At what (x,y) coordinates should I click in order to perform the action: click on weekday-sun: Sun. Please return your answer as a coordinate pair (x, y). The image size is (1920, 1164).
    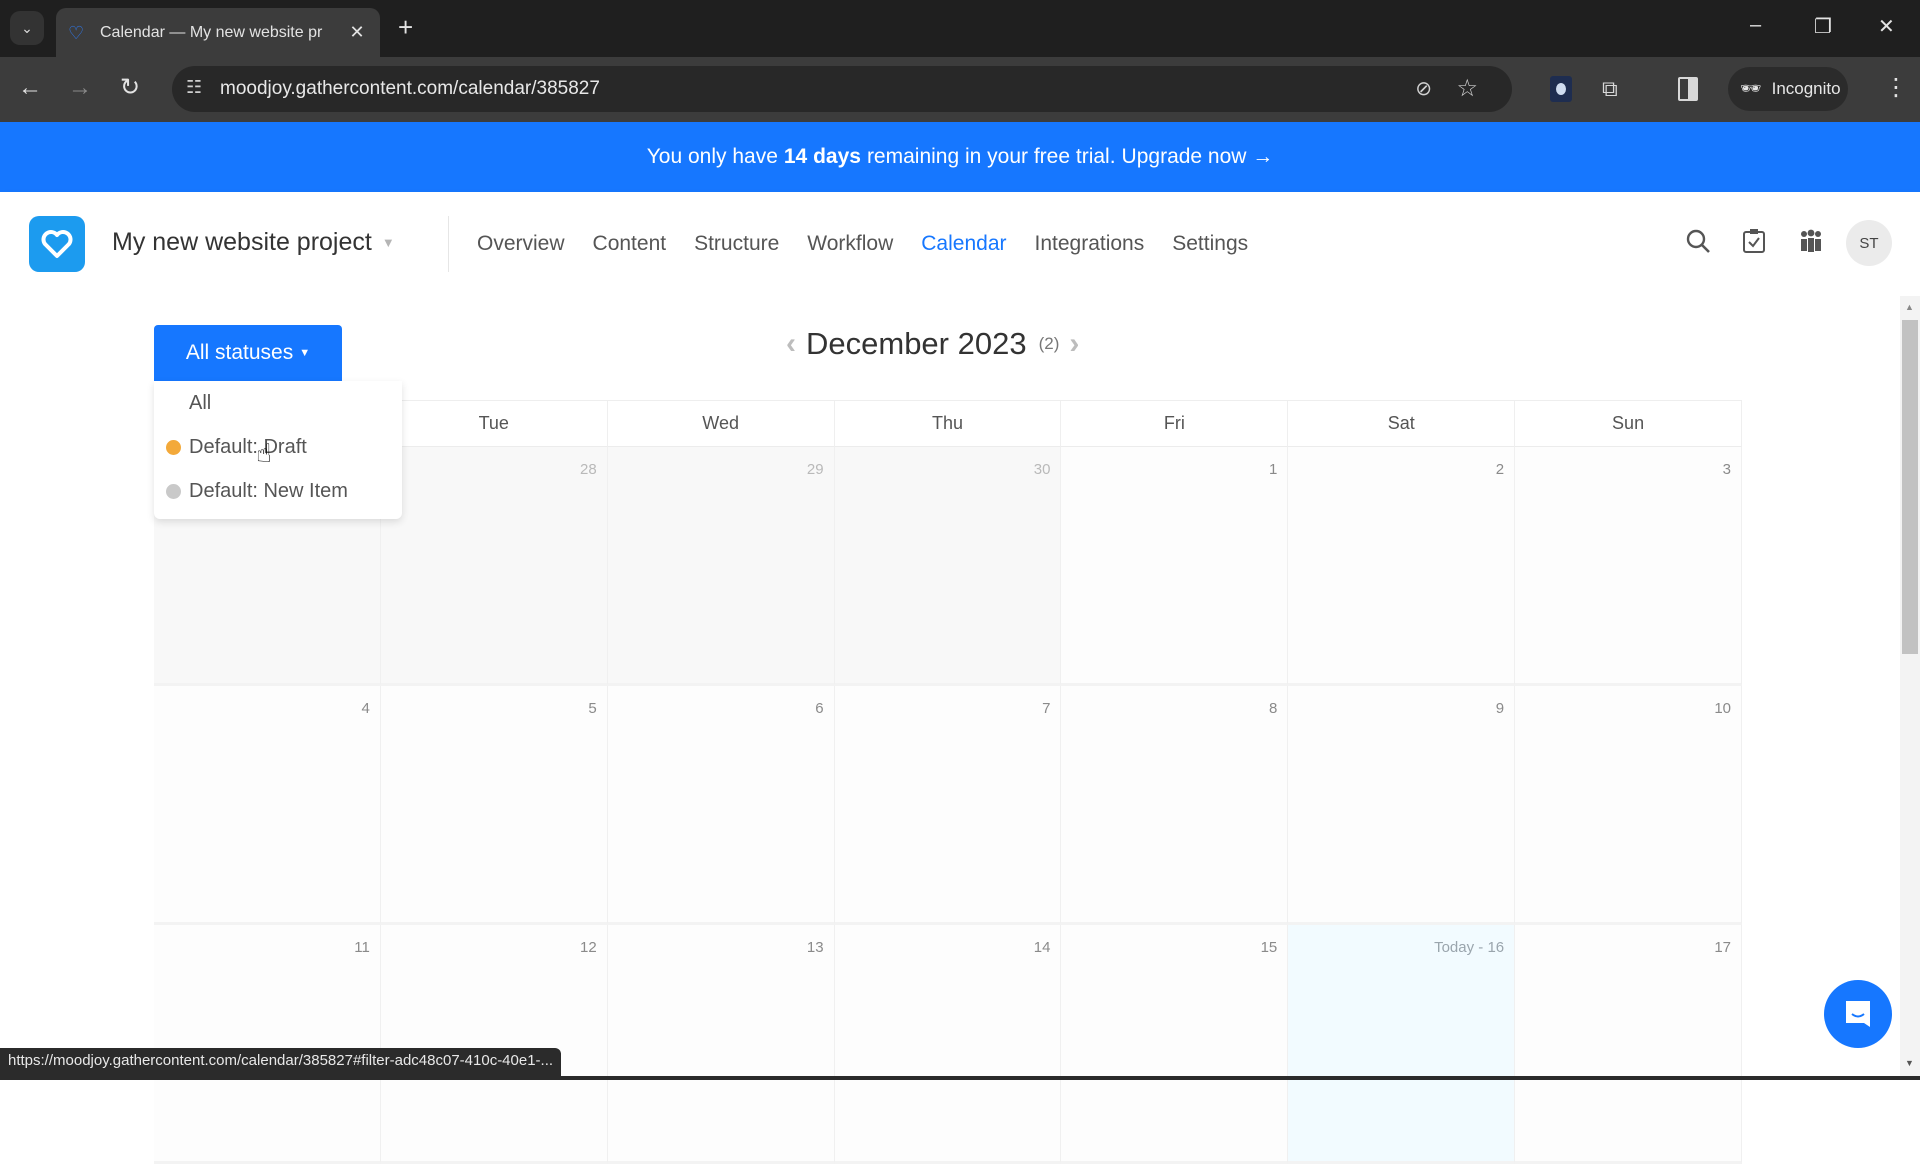
    Looking at the image, I should click on (1628, 424).